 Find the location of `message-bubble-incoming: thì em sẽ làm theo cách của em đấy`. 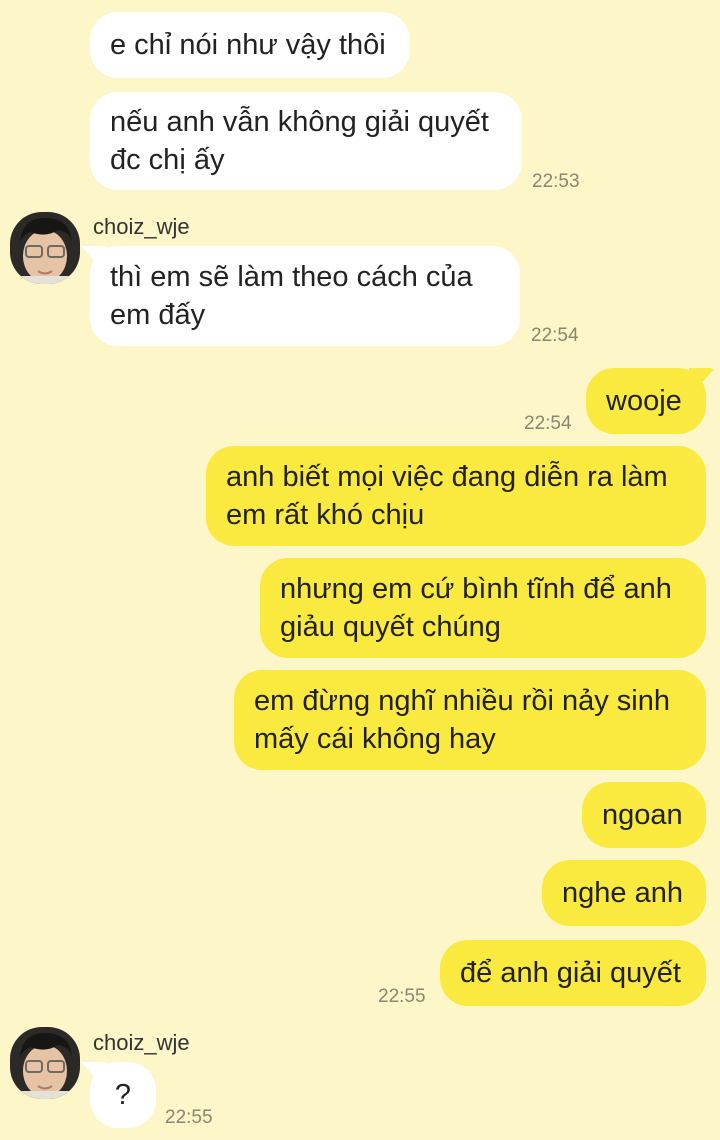

message-bubble-incoming: thì em sẽ làm theo cách của em đấy is located at coordinates (305, 296).